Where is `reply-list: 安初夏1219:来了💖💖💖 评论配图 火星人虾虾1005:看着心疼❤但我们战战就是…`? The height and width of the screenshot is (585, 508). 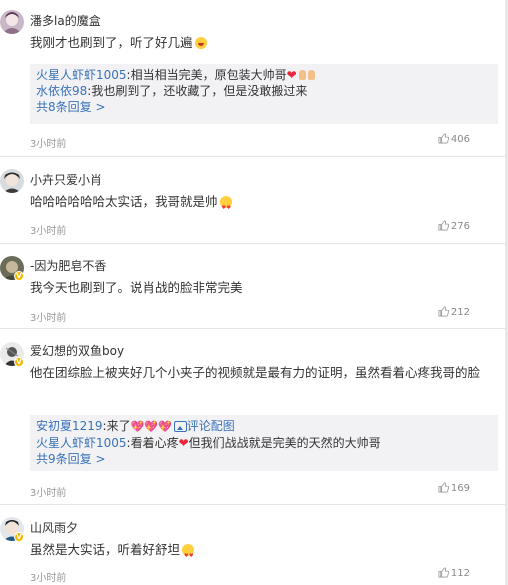 reply-list: 安初夏1219:来了💖💖💖 评论配图 火星人虾虾1005:看着心疼❤但我们战战就是… is located at coordinates (264, 443).